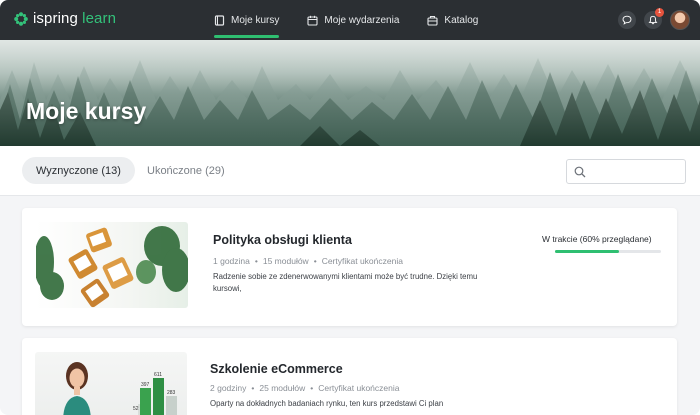  What do you see at coordinates (680, 20) in the screenshot?
I see `avatar` at bounding box center [680, 20].